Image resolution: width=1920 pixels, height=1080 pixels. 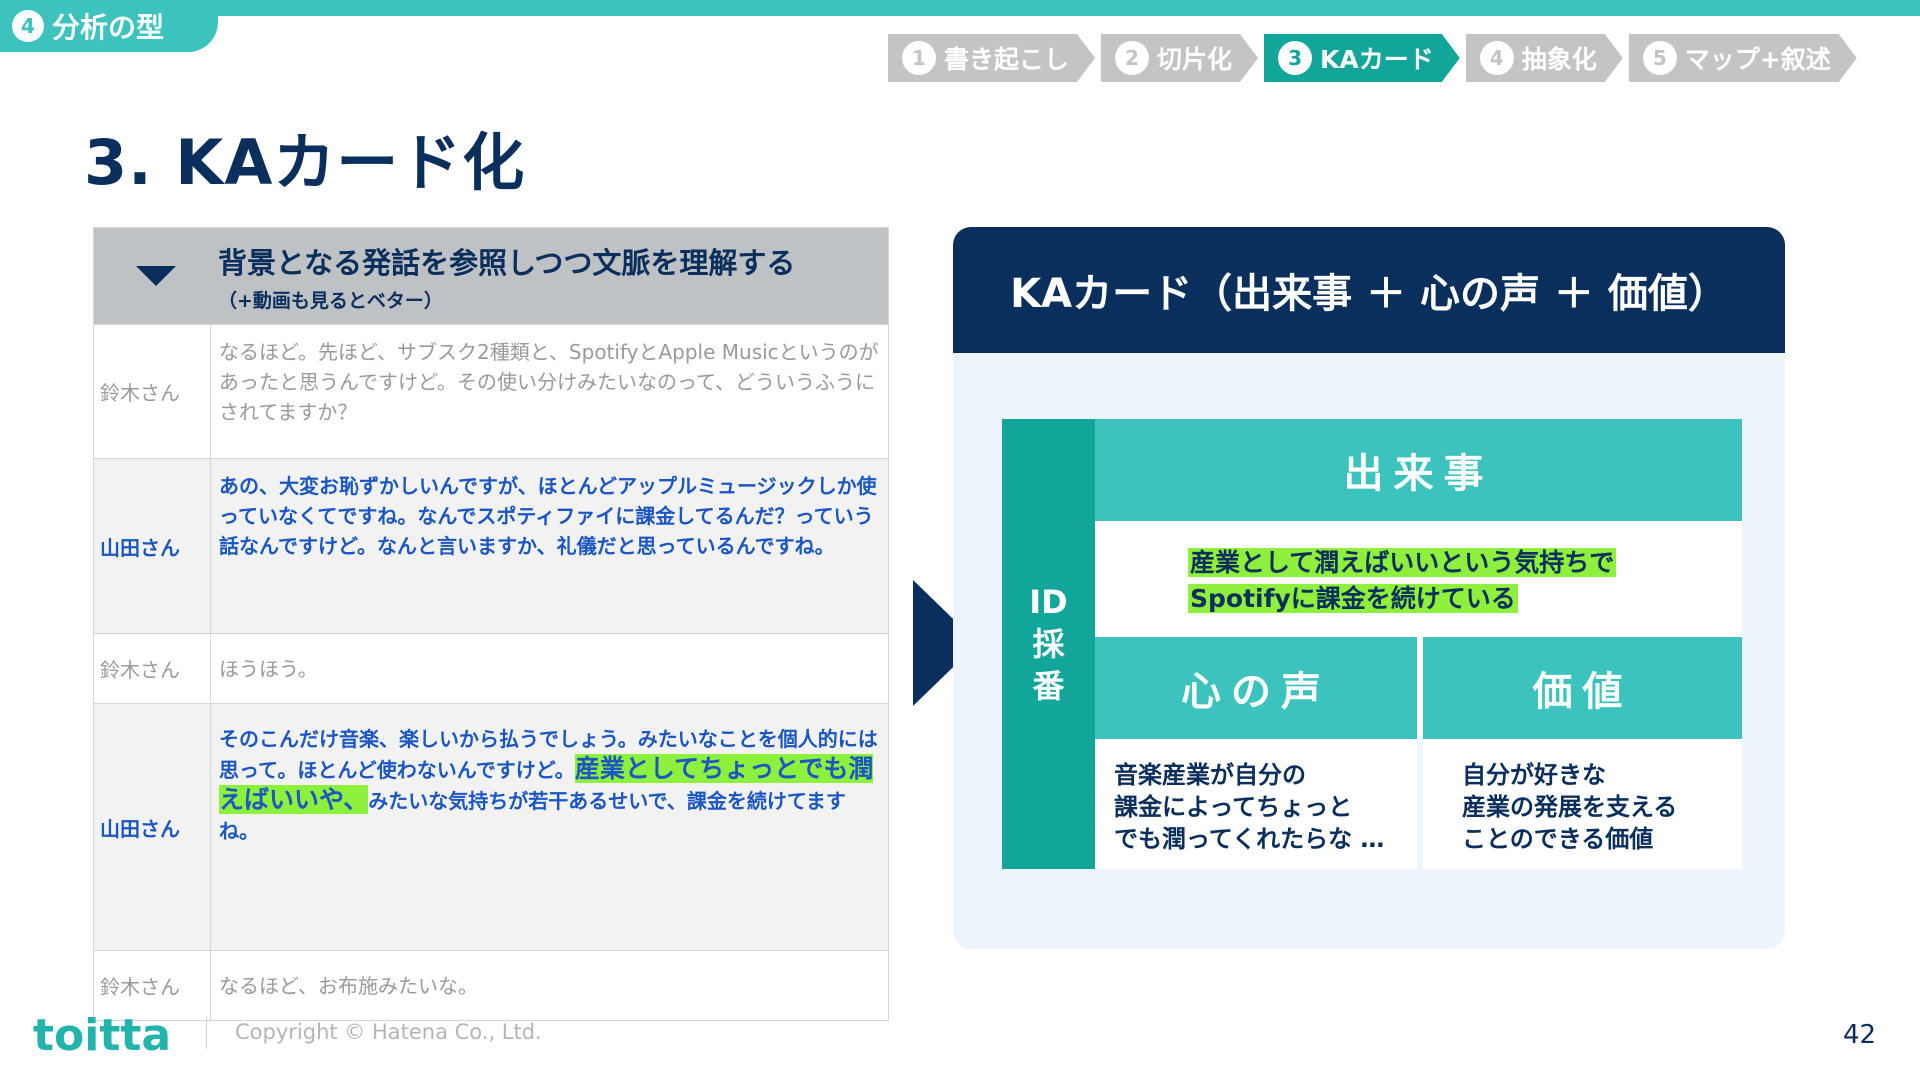 What do you see at coordinates (1048, 686) in the screenshot?
I see `id-label-line: 番` at bounding box center [1048, 686].